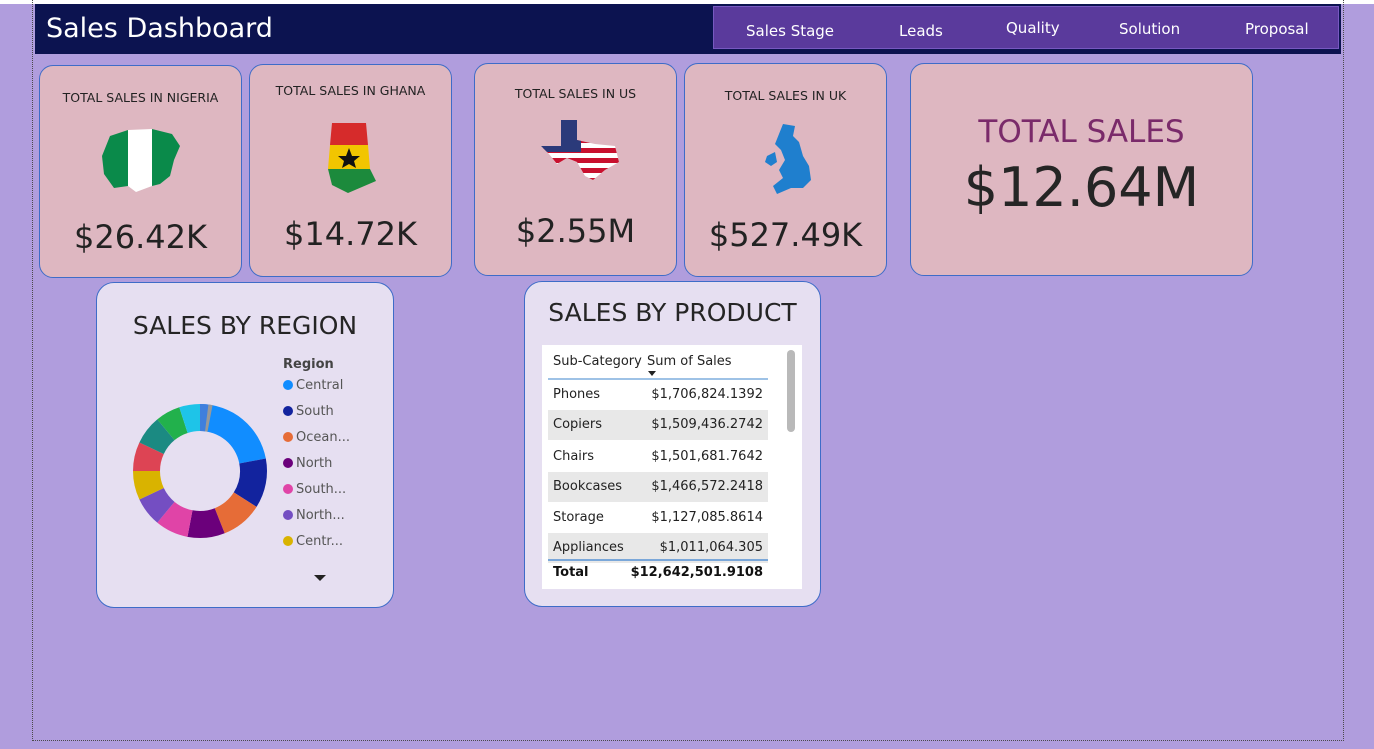 This screenshot has height=749, width=1374. What do you see at coordinates (1149, 29) in the screenshot?
I see `nav-solution: Solution` at bounding box center [1149, 29].